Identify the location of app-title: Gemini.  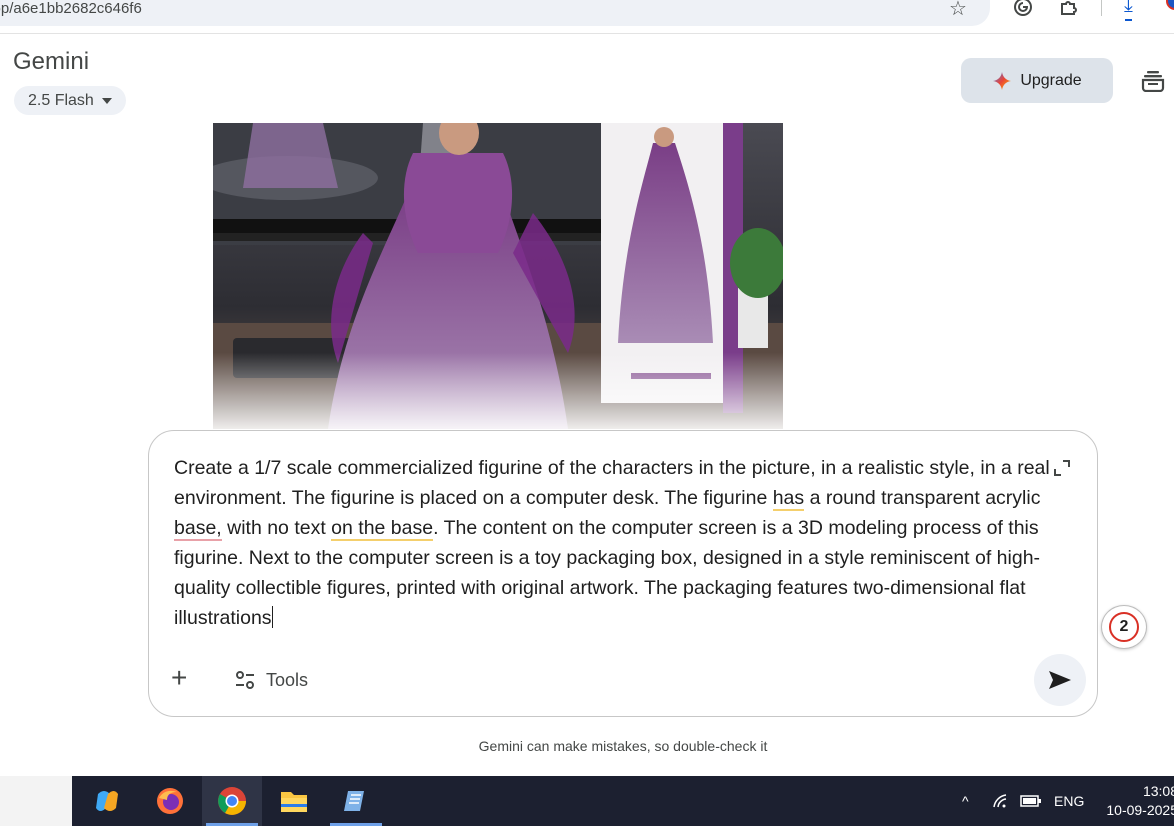
(51, 61).